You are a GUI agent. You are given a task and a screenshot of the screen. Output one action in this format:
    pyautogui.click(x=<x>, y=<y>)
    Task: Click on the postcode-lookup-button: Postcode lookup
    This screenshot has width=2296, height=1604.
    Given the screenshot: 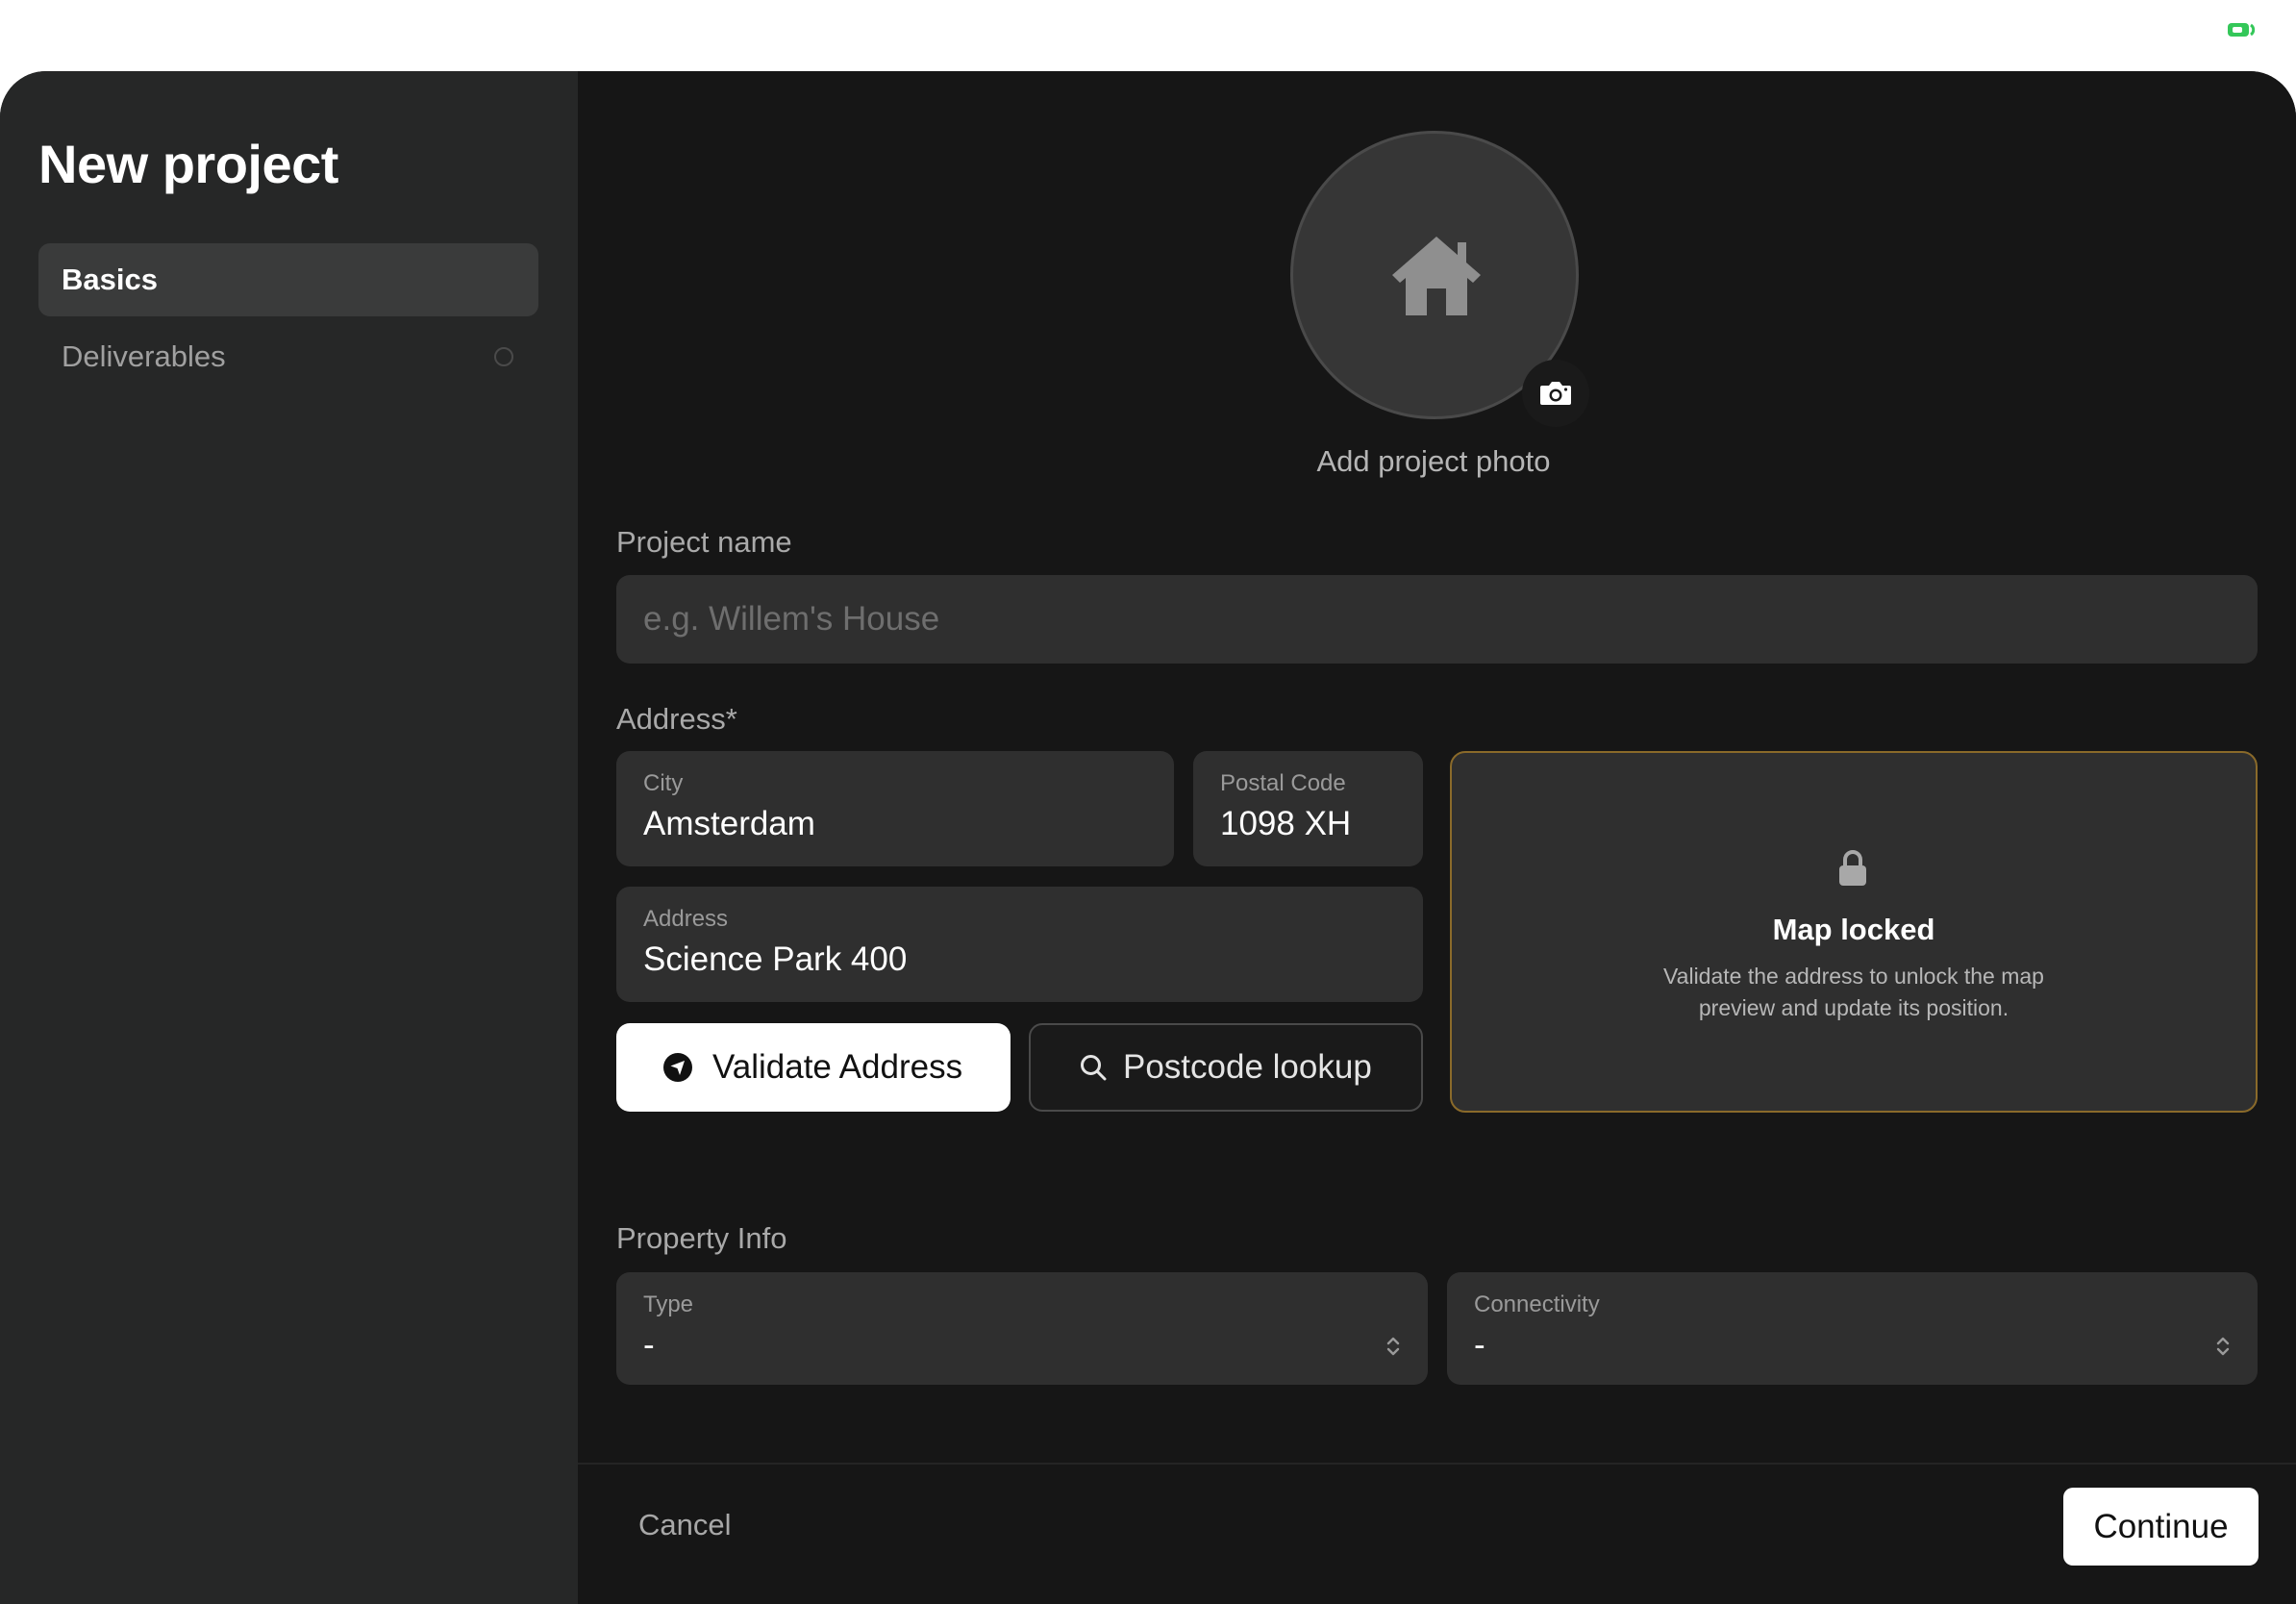 What is the action you would take?
    pyautogui.click(x=1226, y=1067)
    